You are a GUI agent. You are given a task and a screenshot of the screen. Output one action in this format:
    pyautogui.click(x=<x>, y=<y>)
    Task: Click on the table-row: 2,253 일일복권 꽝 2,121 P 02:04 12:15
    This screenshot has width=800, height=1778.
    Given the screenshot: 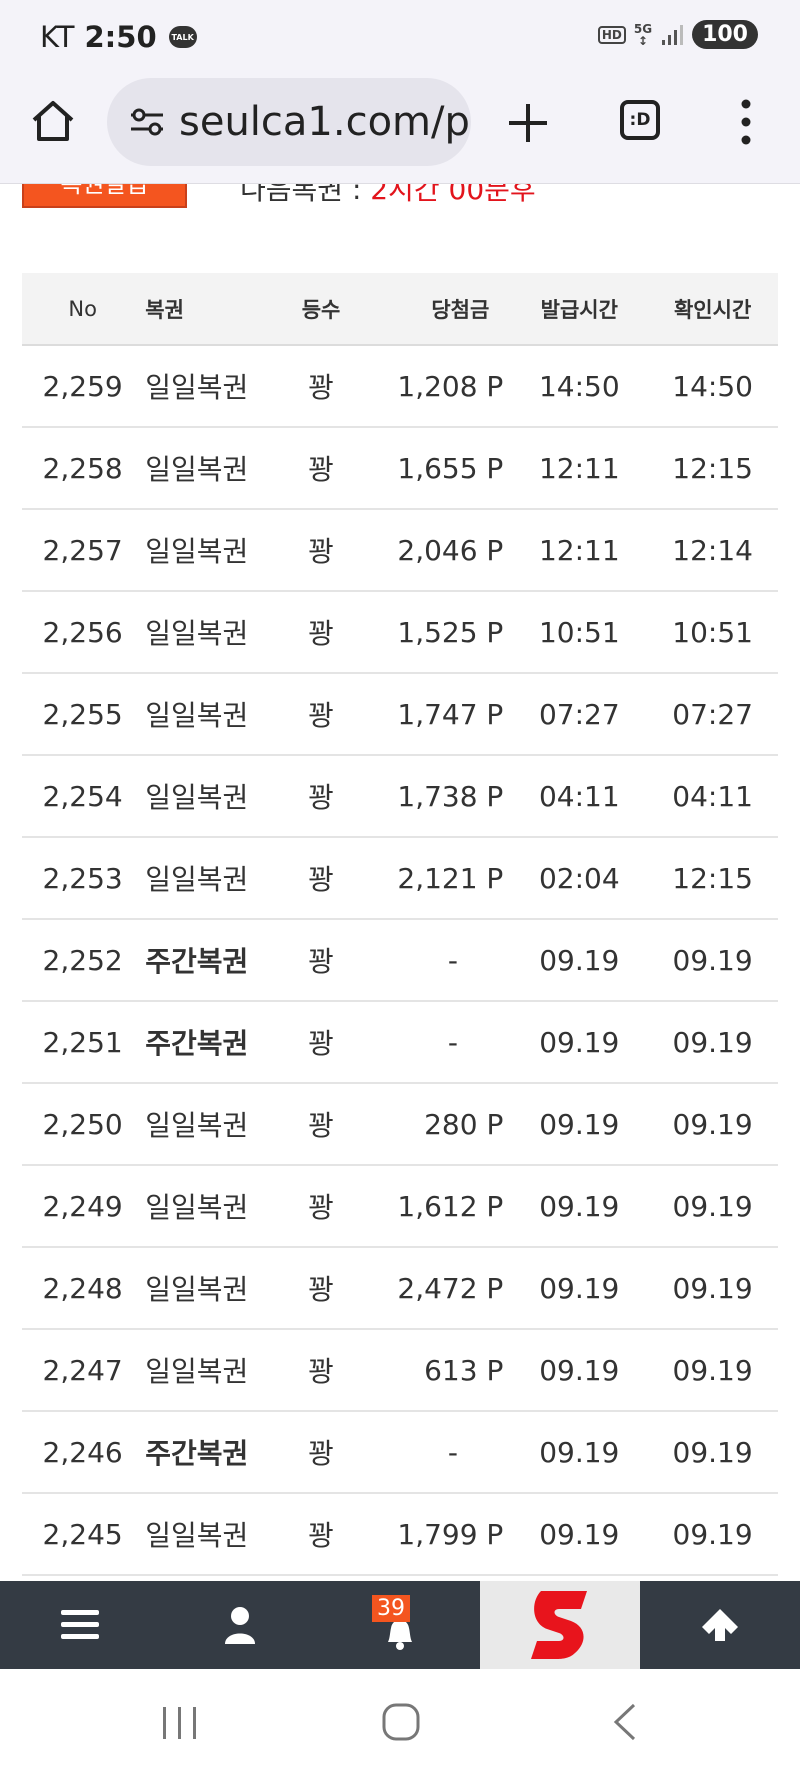 What is the action you would take?
    pyautogui.click(x=400, y=878)
    